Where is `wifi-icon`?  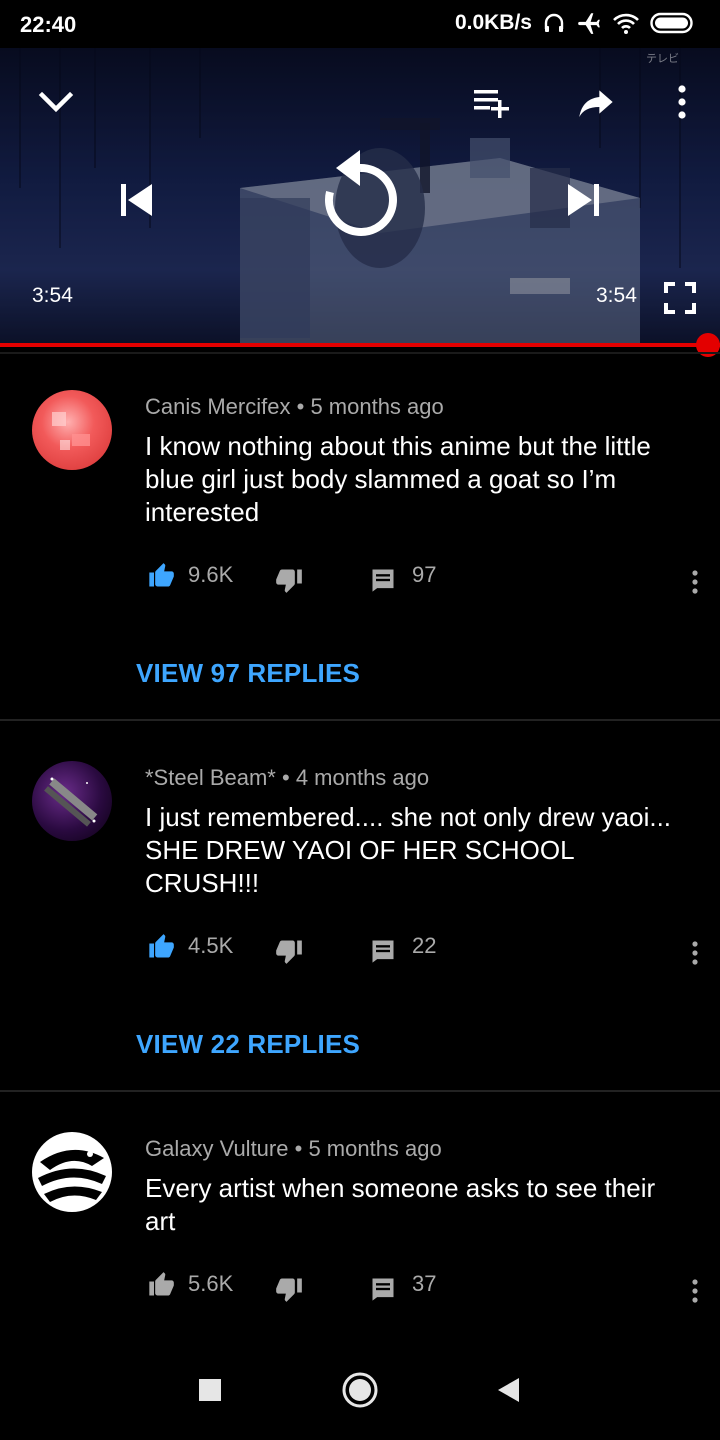 wifi-icon is located at coordinates (626, 23).